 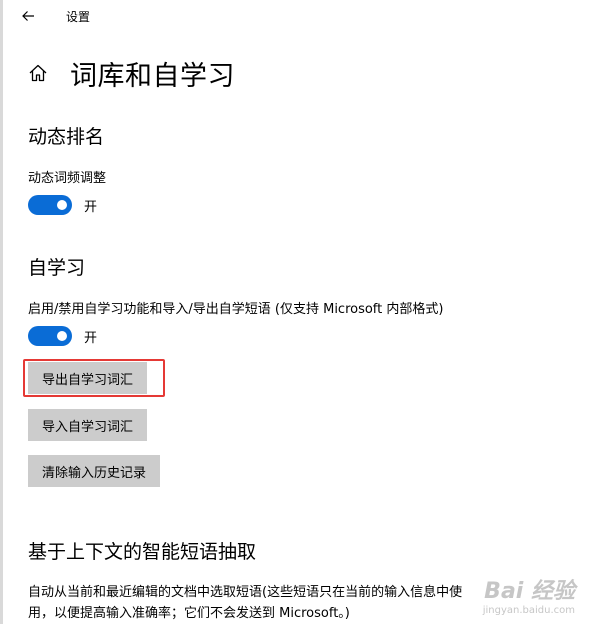 I want to click on dynamic-frequency-toggle, so click(x=50, y=205).